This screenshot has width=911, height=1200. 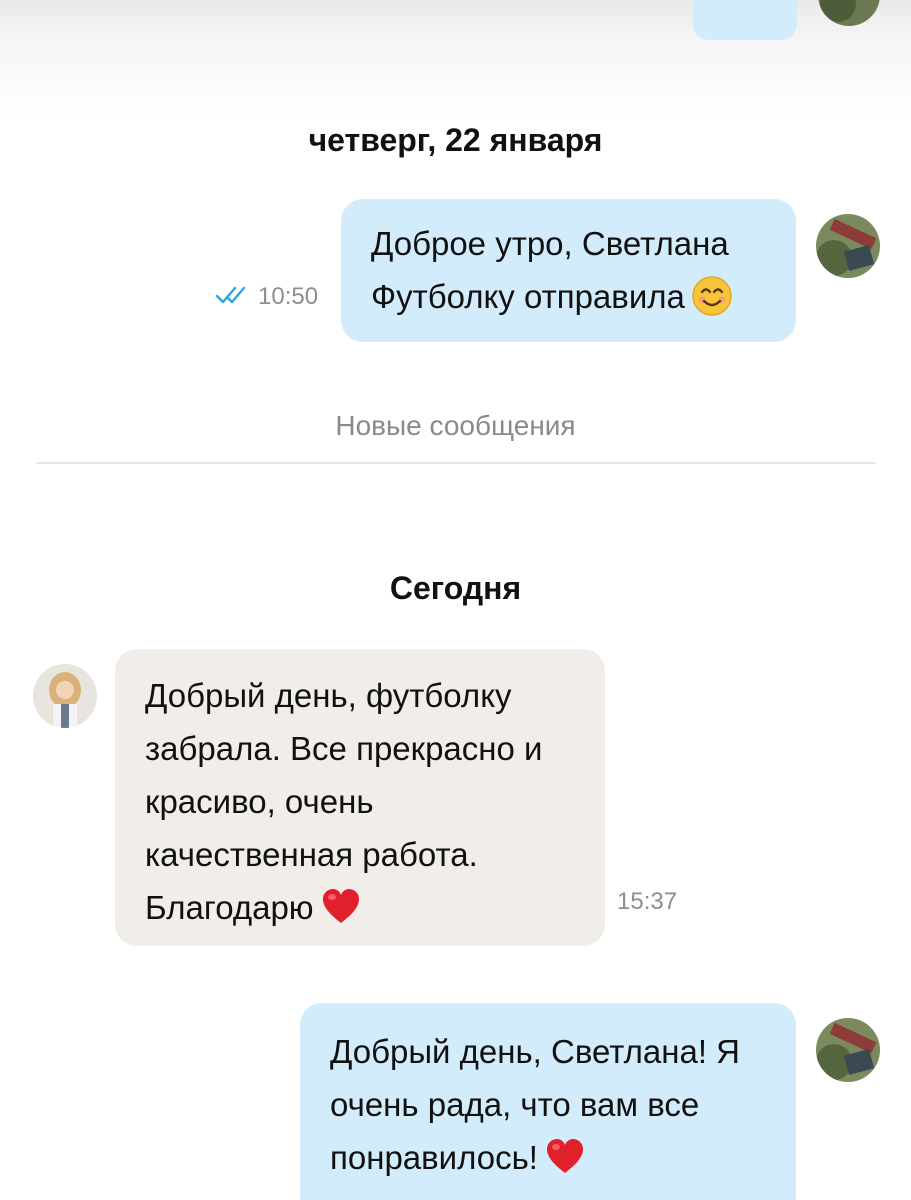 I want to click on message-time: 15:37, so click(x=647, y=901).